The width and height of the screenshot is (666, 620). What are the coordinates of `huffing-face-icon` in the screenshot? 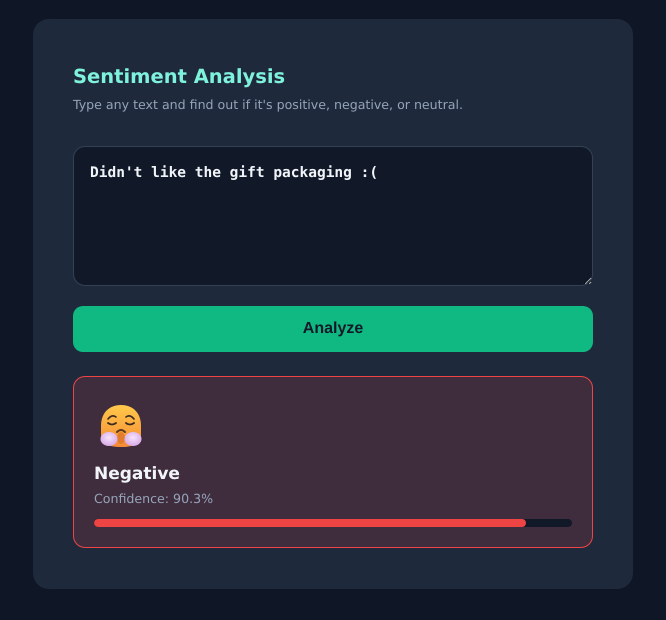 It's located at (121, 426).